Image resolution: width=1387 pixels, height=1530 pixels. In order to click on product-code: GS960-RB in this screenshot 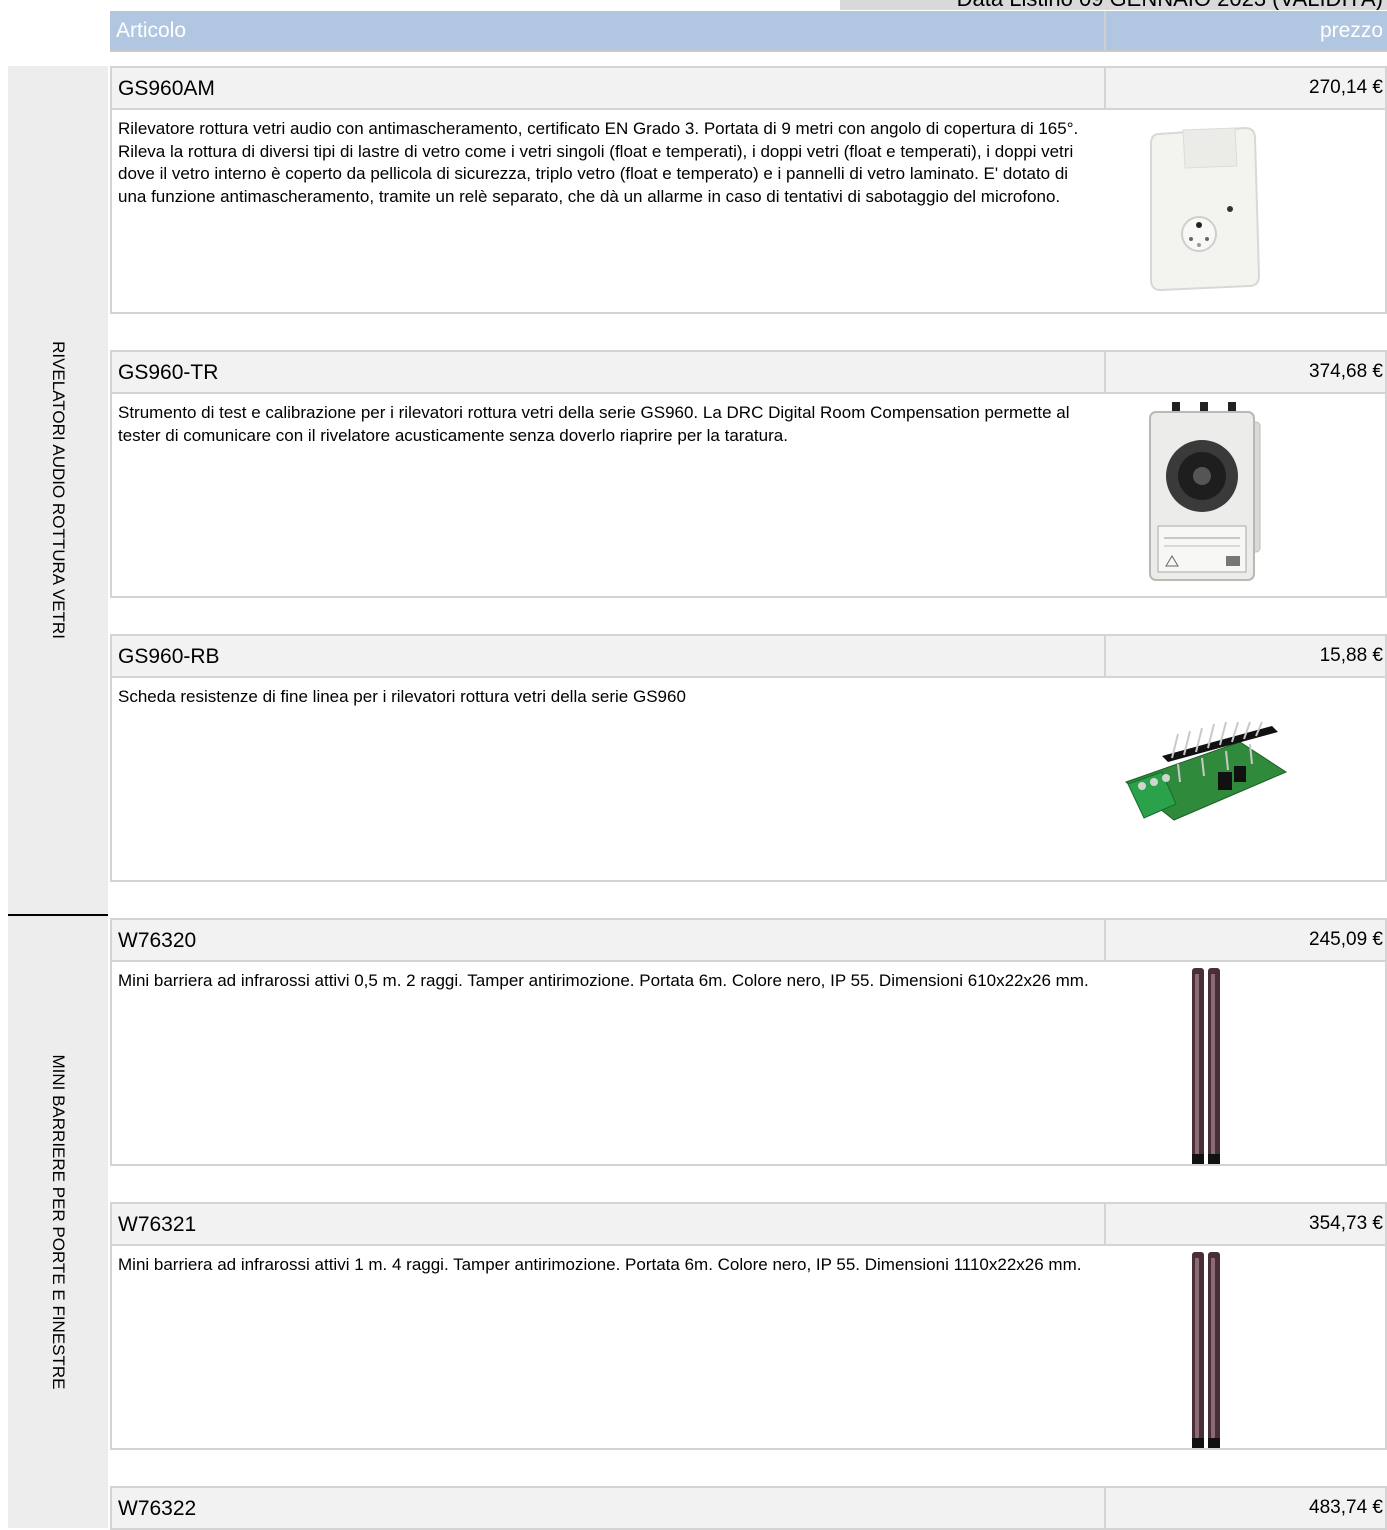, I will do `click(169, 656)`.